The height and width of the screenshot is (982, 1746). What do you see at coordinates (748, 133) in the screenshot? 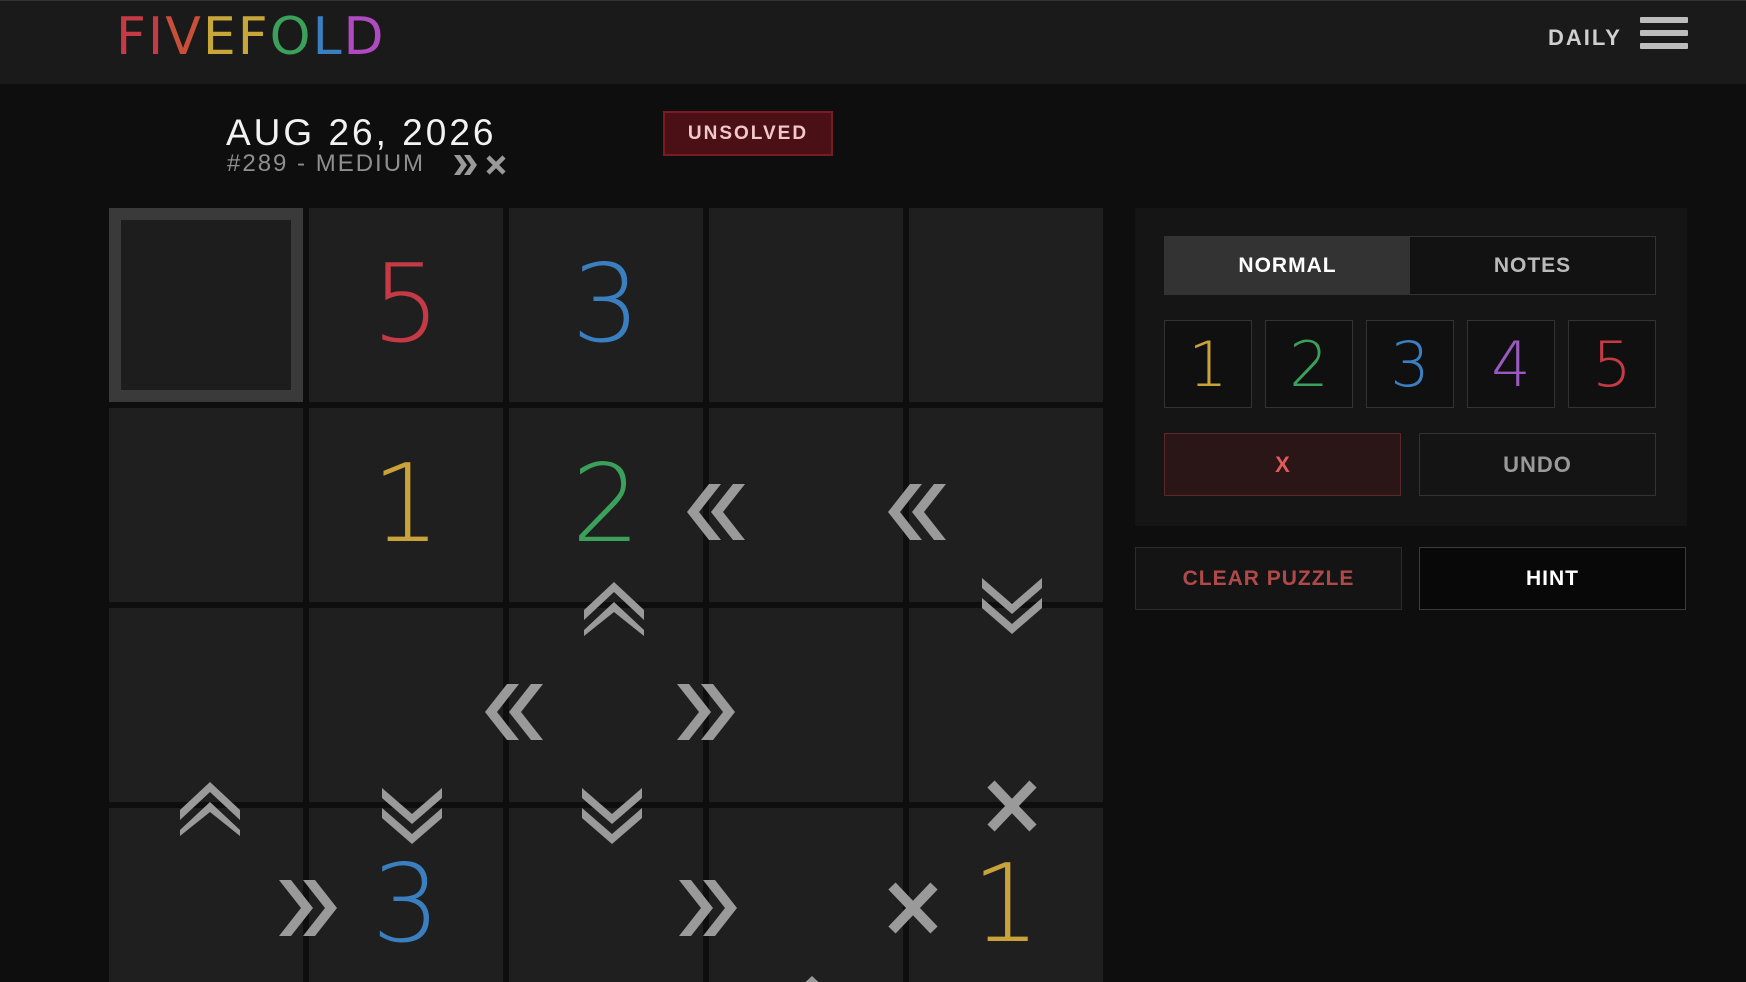
I see `status-badge: UNSOLVED` at bounding box center [748, 133].